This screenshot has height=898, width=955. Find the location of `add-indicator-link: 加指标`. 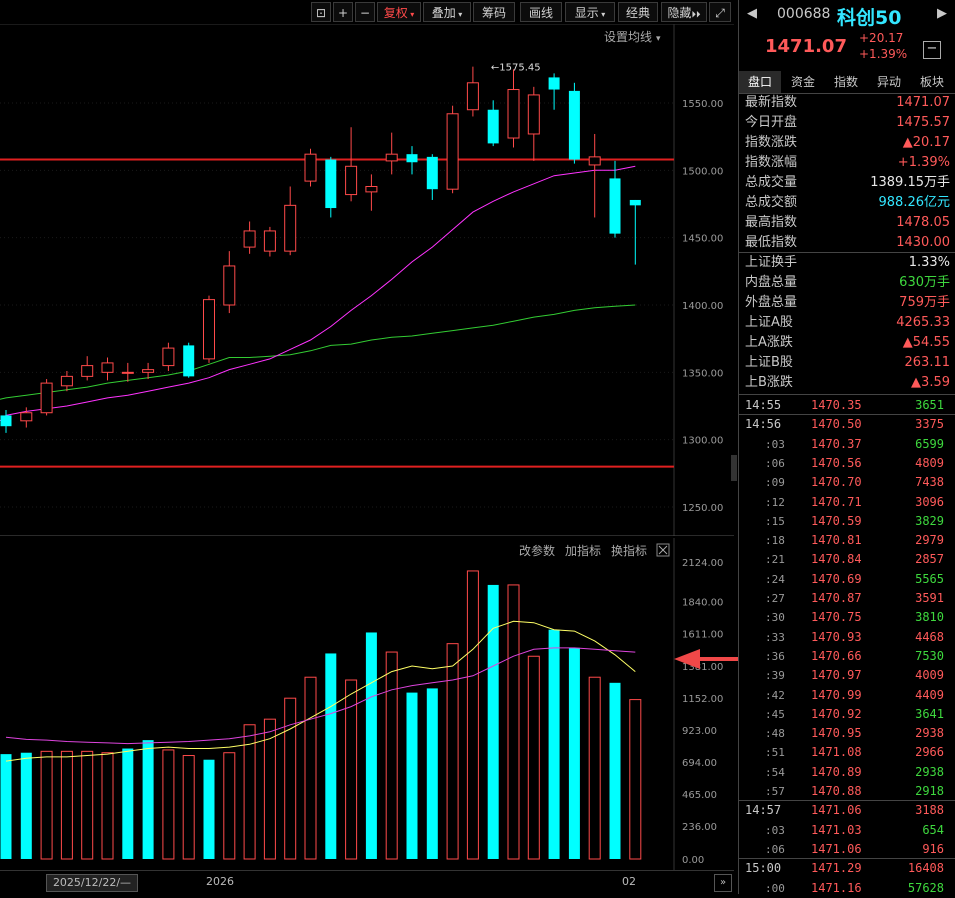

add-indicator-link: 加指标 is located at coordinates (583, 550).